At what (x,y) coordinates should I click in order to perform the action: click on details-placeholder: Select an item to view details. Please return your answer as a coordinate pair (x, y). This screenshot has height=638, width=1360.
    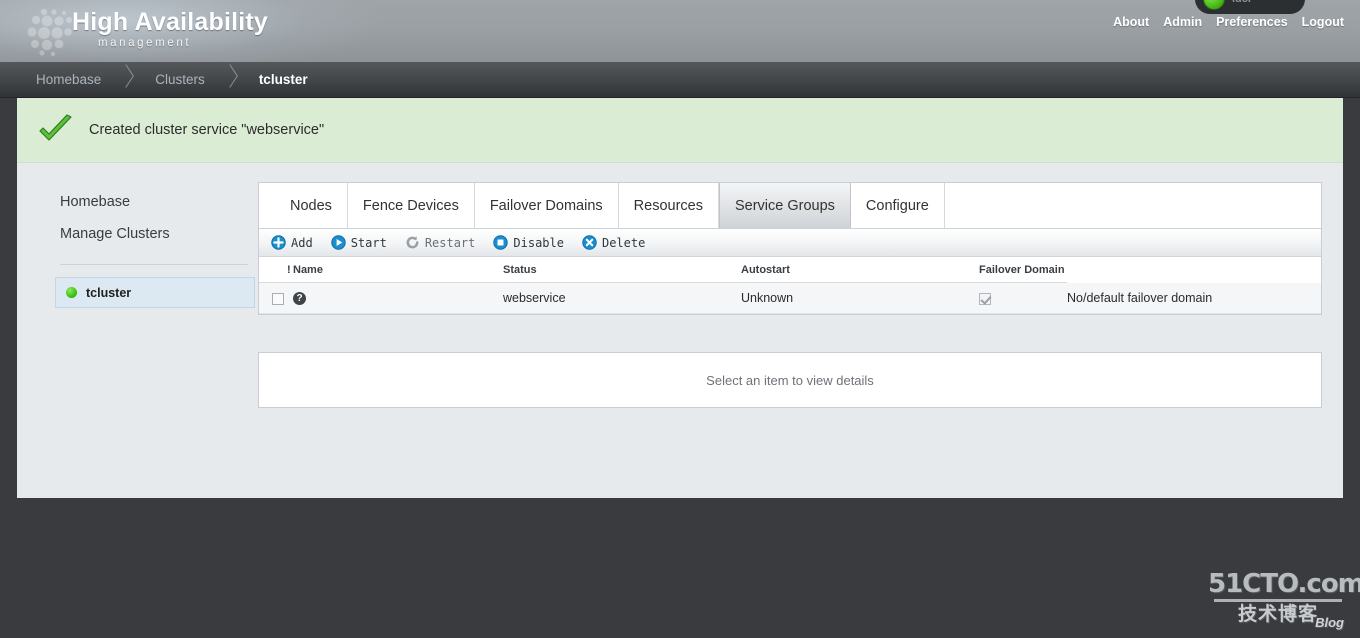
    Looking at the image, I should click on (790, 380).